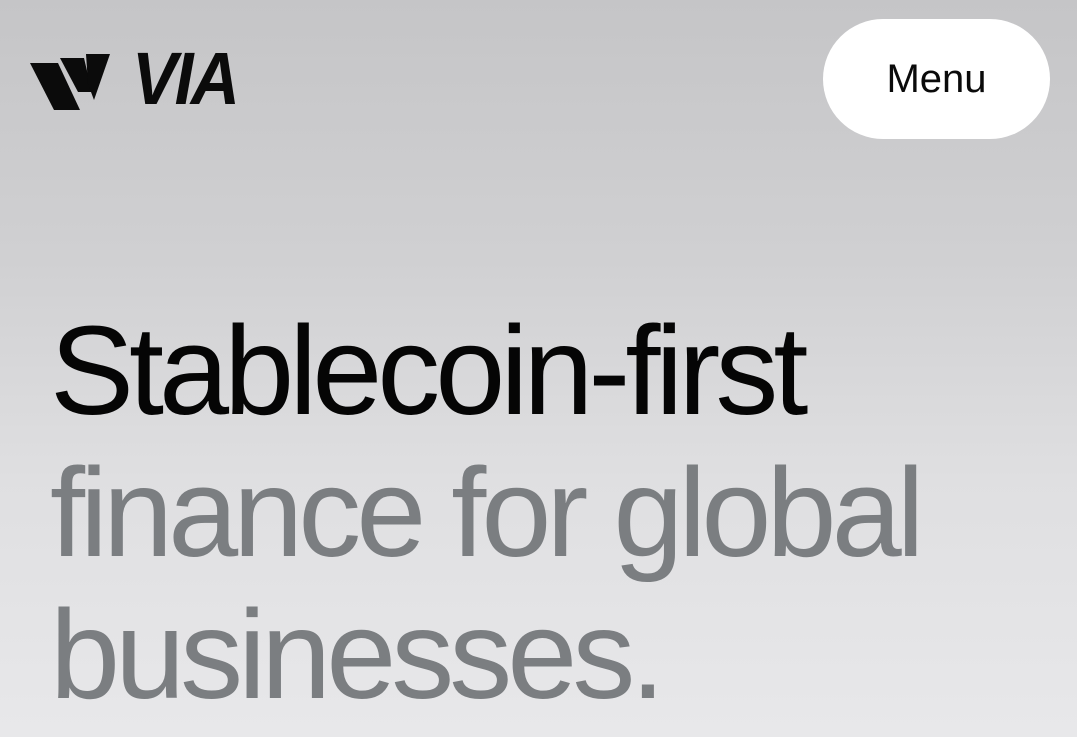 The image size is (1077, 737). Describe the element at coordinates (186, 78) in the screenshot. I see `brand-name: VIA` at that location.